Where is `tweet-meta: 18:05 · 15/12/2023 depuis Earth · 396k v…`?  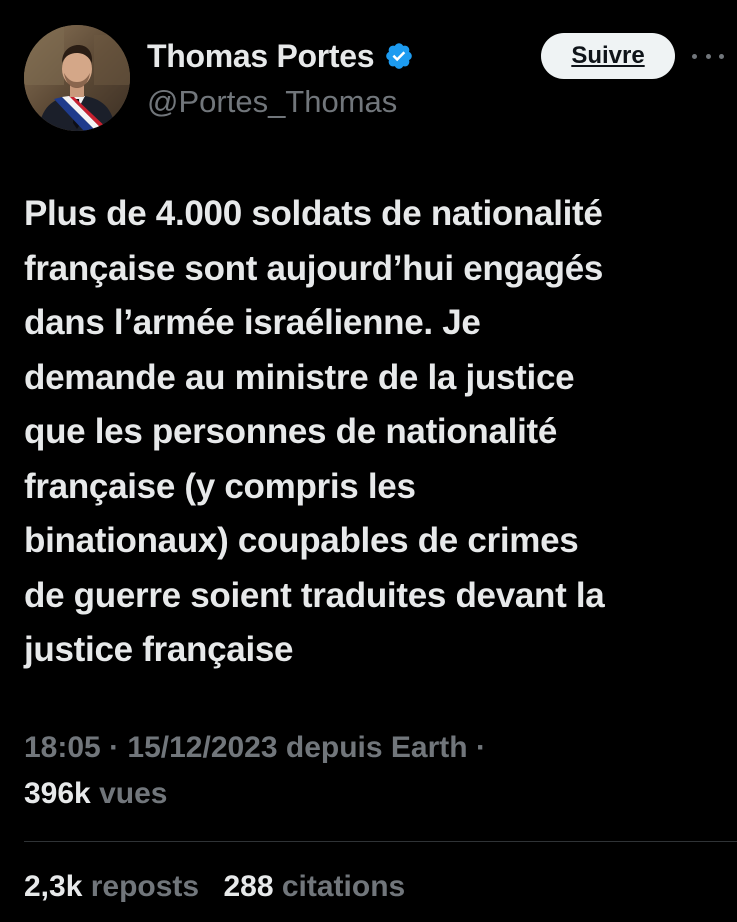
tweet-meta: 18:05 · 15/12/2023 depuis Earth · 396k v… is located at coordinates (255, 771).